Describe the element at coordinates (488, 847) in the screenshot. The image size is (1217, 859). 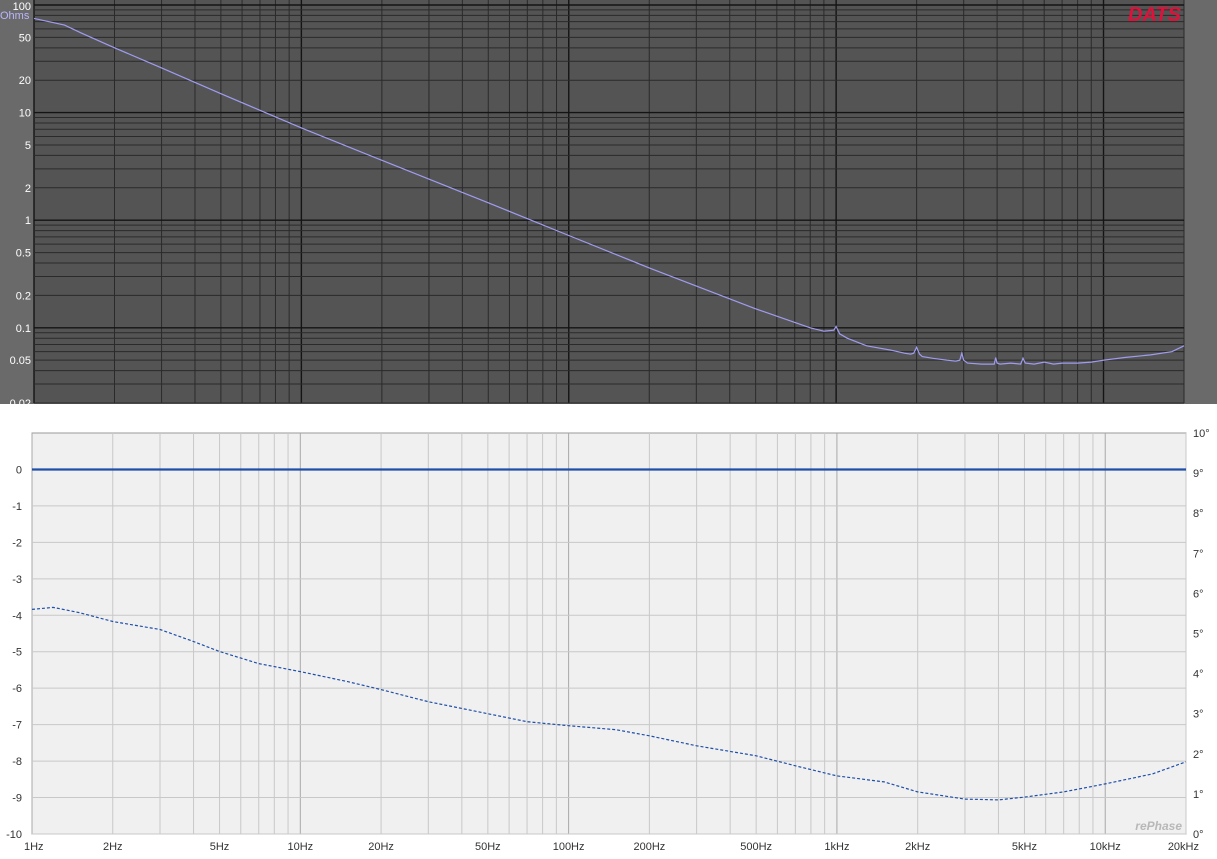
I see `phase-x-tick-label: 50Hz` at that location.